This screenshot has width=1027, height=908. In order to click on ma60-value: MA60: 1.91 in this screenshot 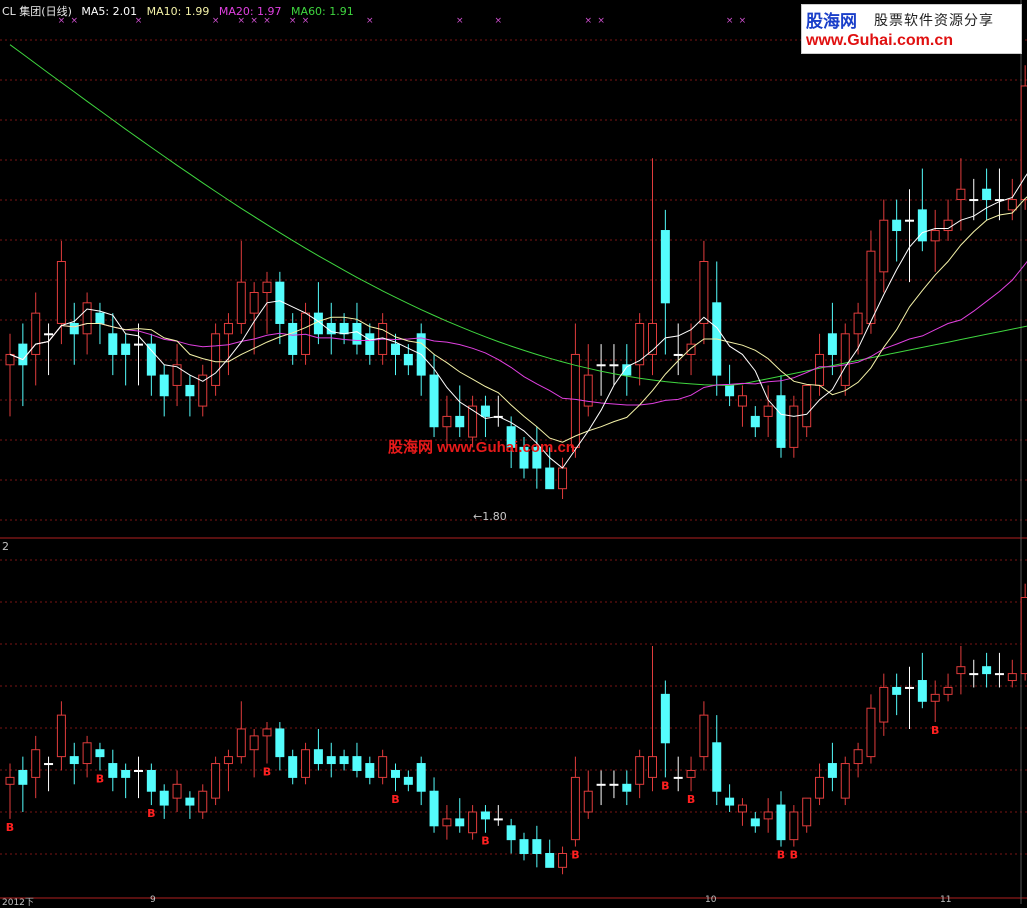, I will do `click(322, 11)`.